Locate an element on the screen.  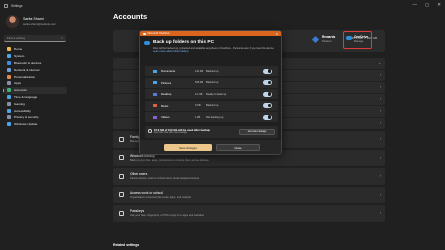
folder-status: Not backing up is located at coordinates (215, 117).